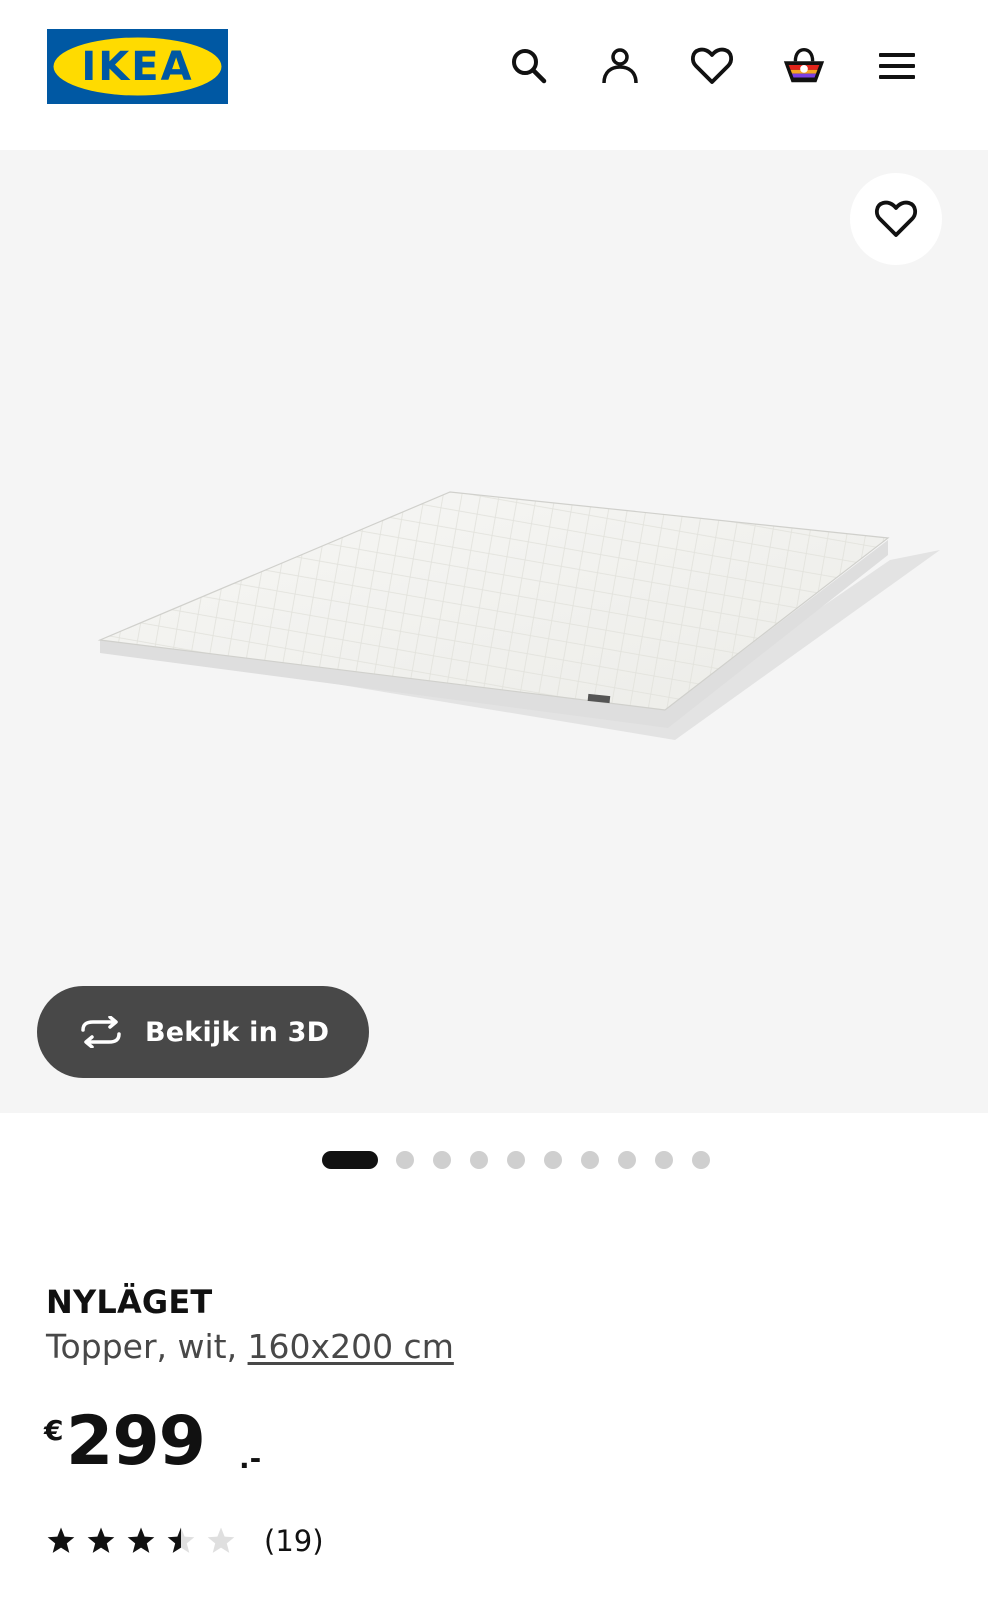 The width and height of the screenshot is (988, 1600). Describe the element at coordinates (250, 1458) in the screenshot. I see `price-decimals: .-` at that location.